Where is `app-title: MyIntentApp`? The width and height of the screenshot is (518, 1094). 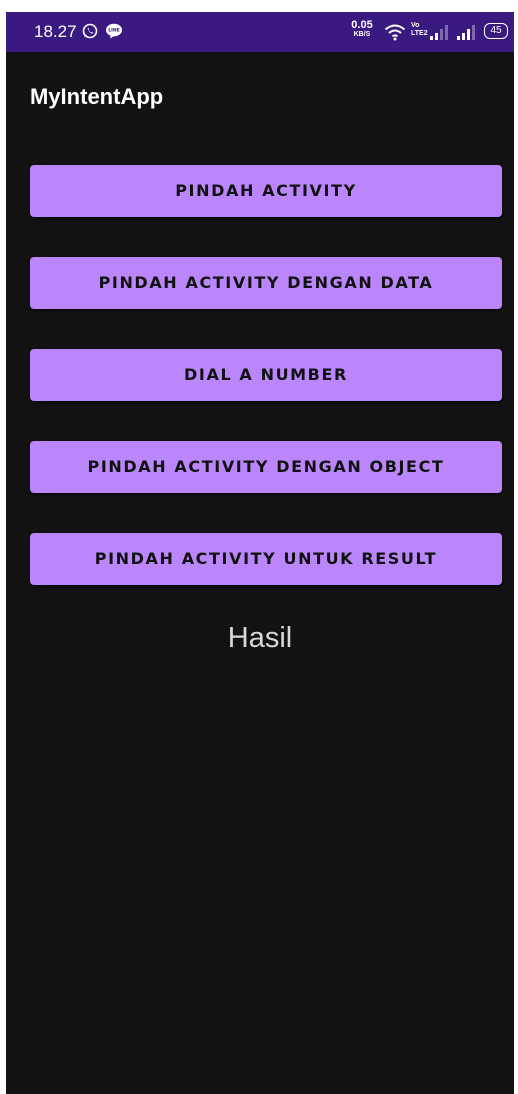 app-title: MyIntentApp is located at coordinates (97, 96).